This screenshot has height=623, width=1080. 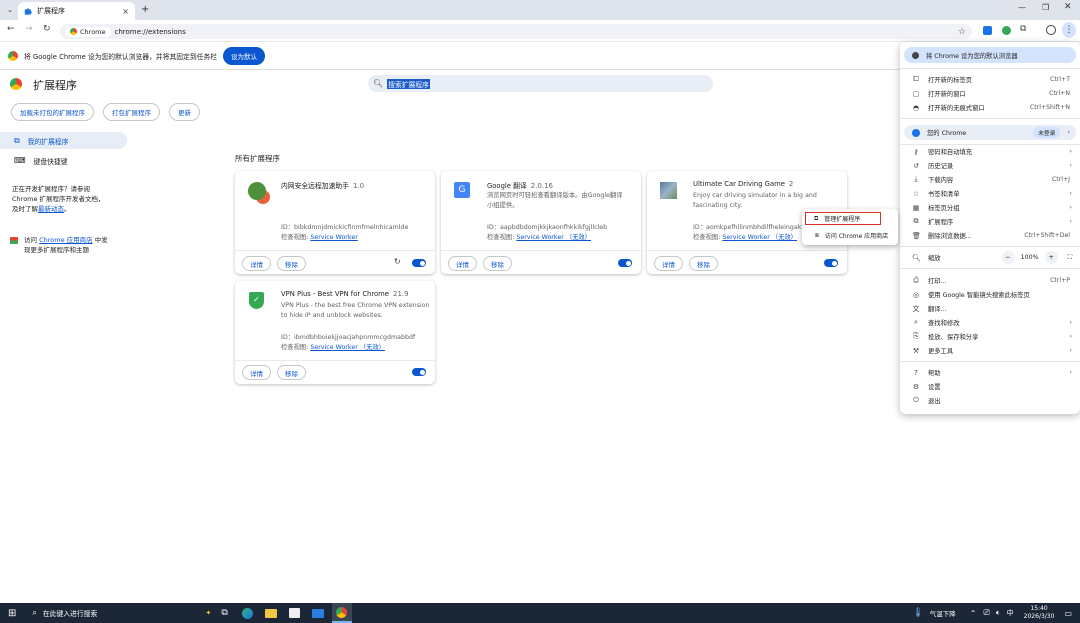 What do you see at coordinates (1045, 7) in the screenshot?
I see `restore-icon: ❐` at bounding box center [1045, 7].